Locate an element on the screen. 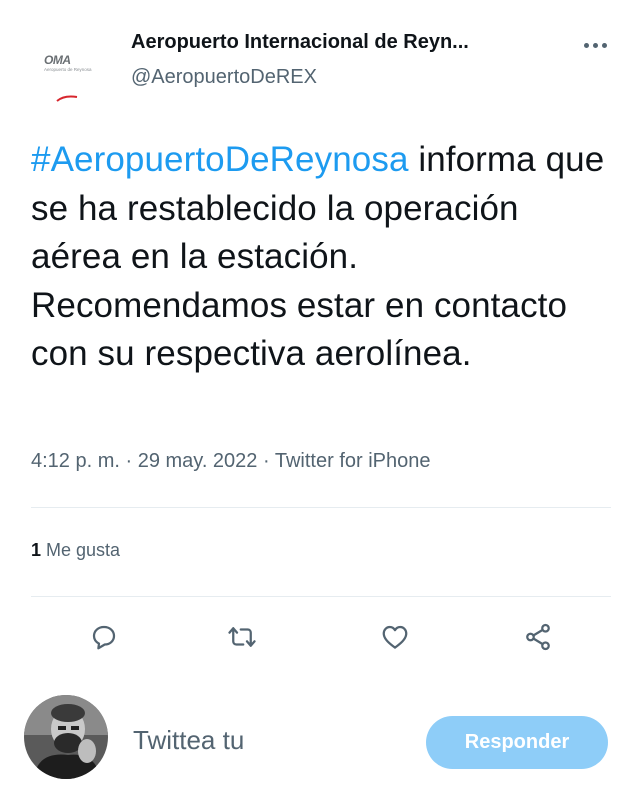 This screenshot has height=785, width=628. user-avatar is located at coordinates (66, 737).